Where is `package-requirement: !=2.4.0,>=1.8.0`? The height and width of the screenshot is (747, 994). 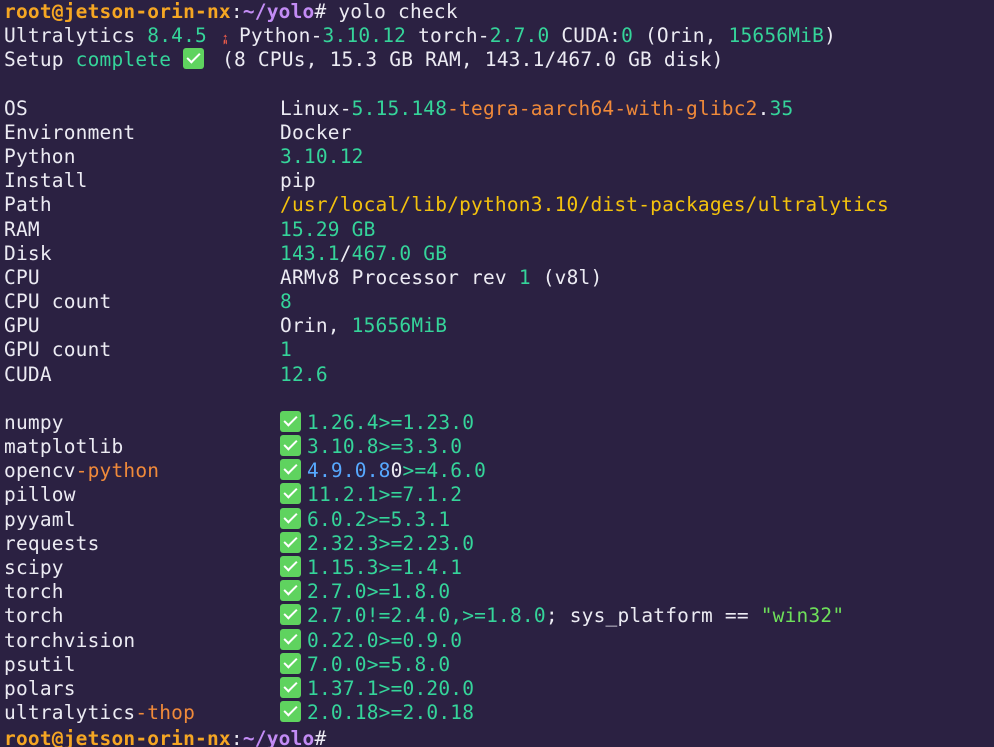 package-requirement: !=2.4.0,>=1.8.0 is located at coordinates (456, 616).